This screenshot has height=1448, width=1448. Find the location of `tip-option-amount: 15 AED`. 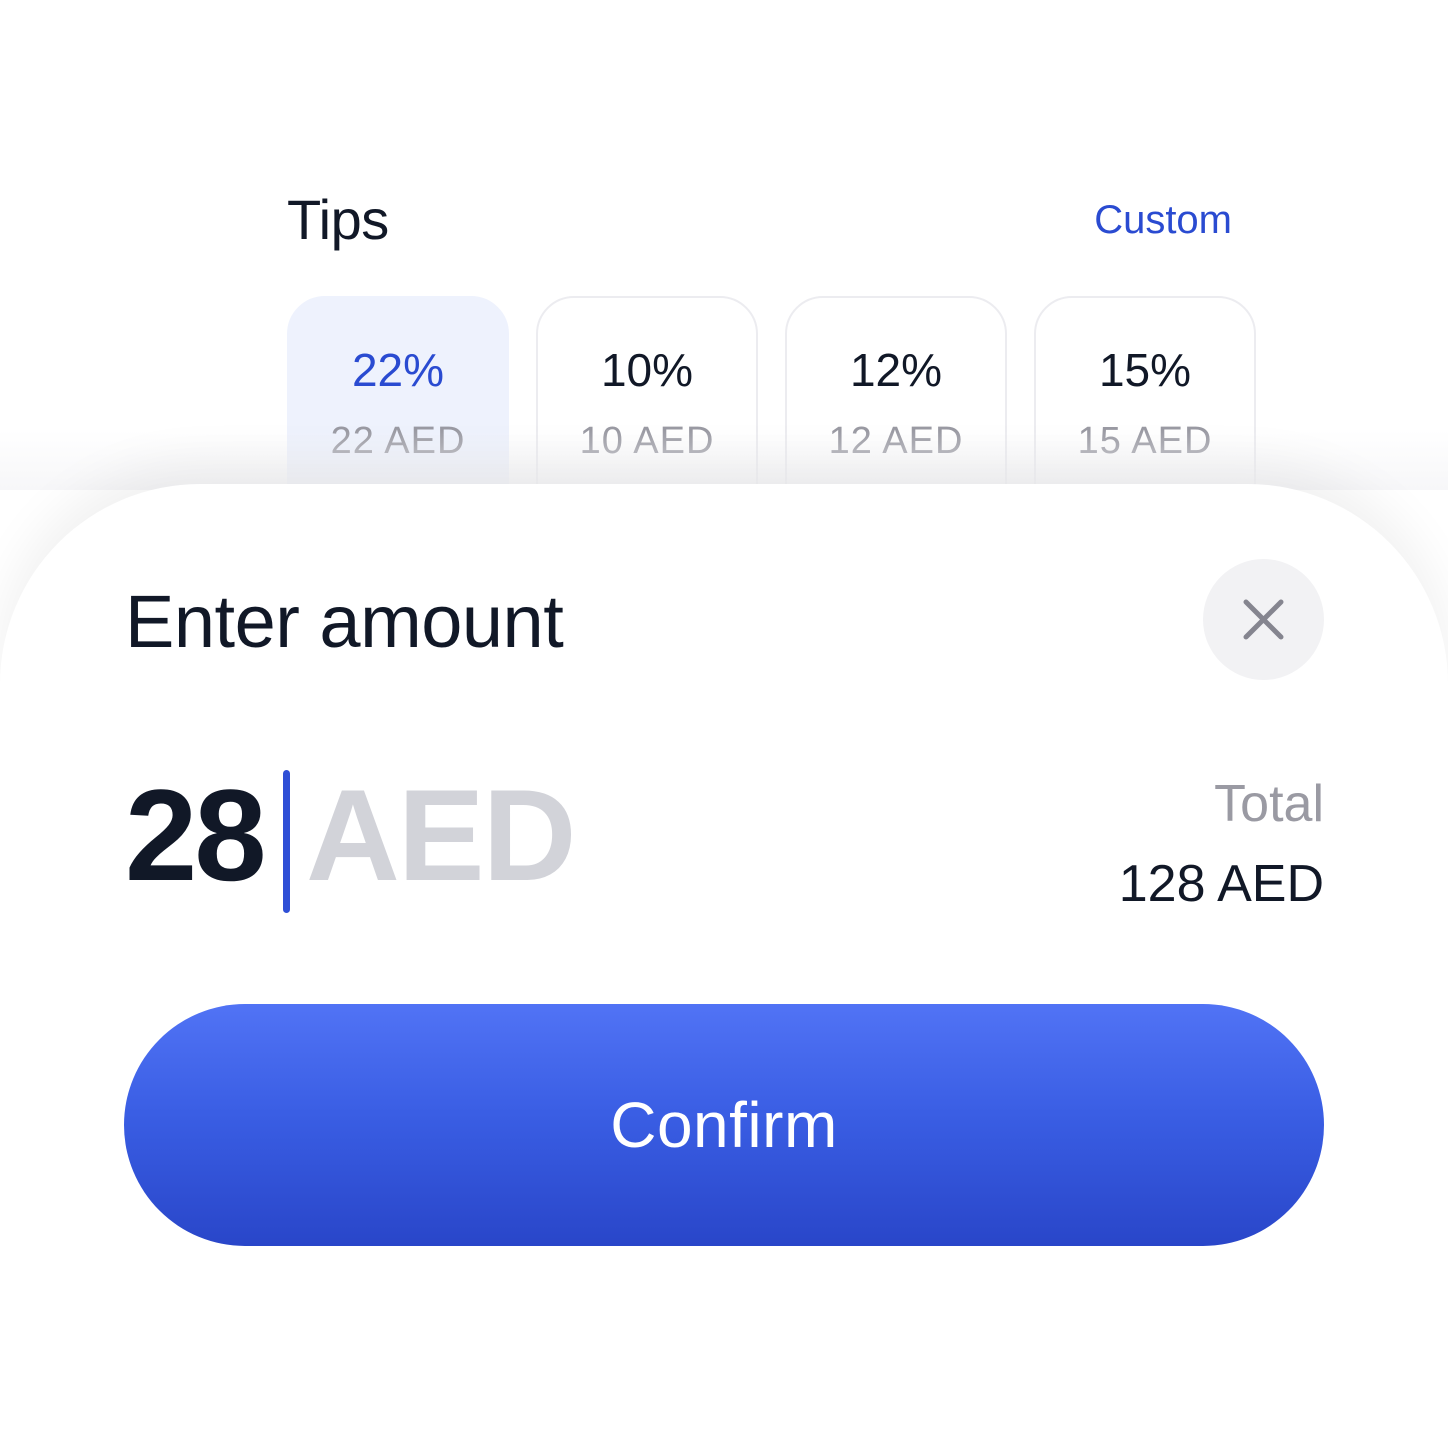

tip-option-amount: 15 AED is located at coordinates (1145, 441).